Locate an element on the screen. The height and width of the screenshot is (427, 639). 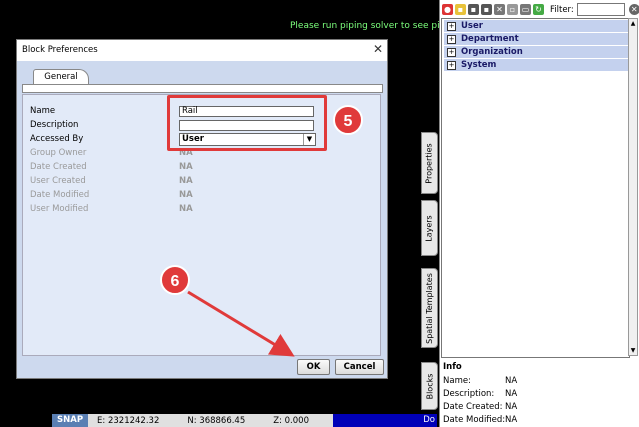
arrow-line is located at coordinates (241, 323).